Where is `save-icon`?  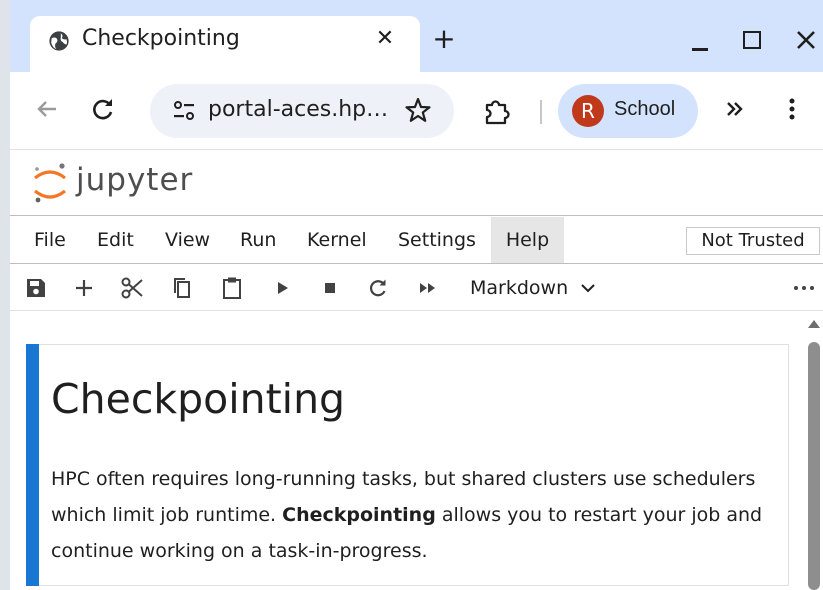 save-icon is located at coordinates (36, 288).